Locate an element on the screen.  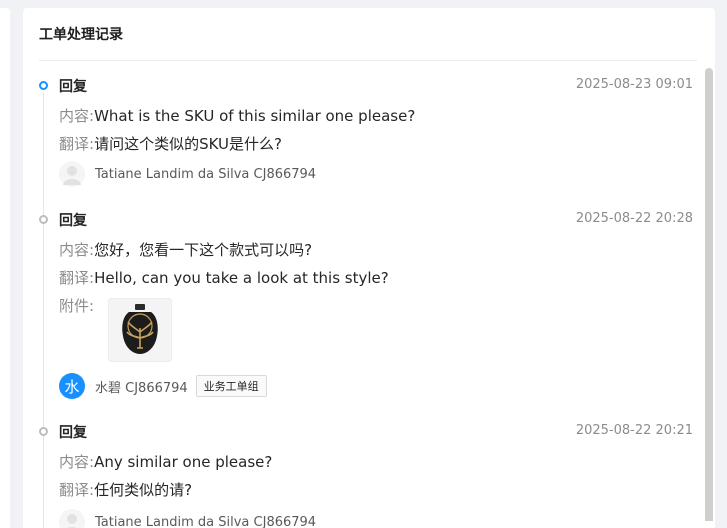
product-photo-icon is located at coordinates (140, 330).